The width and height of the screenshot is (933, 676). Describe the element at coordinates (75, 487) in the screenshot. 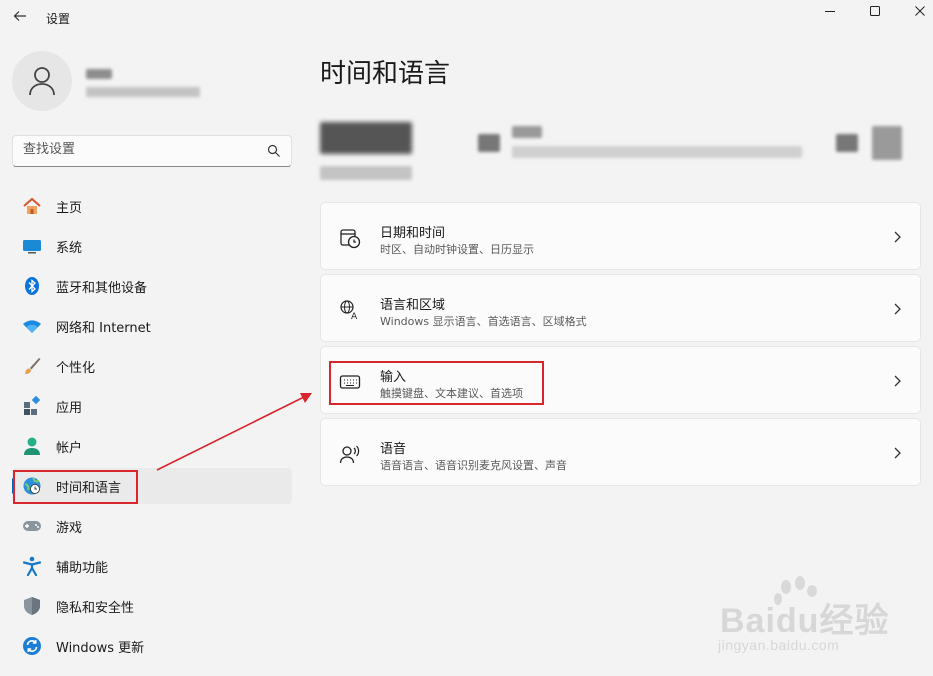

I see `annotation-box-sidebar` at that location.